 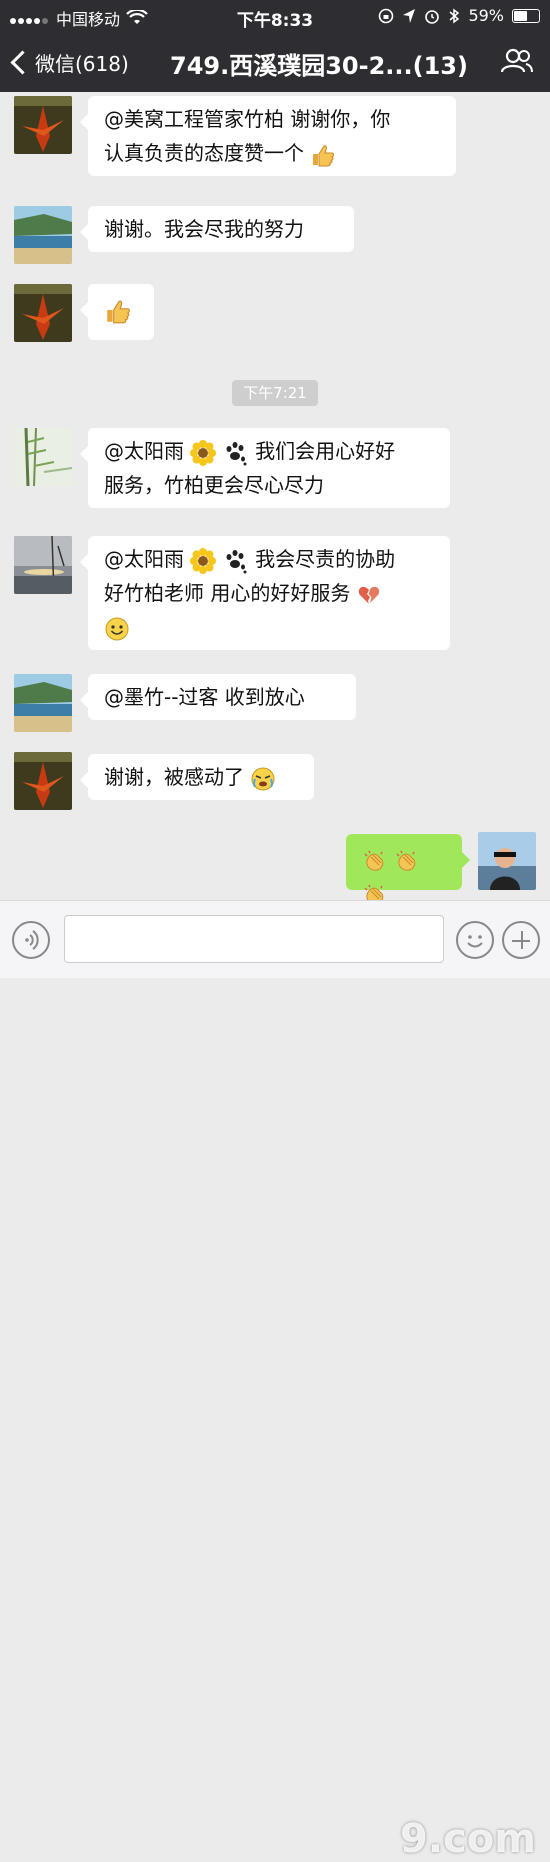 I want to click on chat-title: 749.西溪璞园30-2...(13), so click(x=319, y=66).